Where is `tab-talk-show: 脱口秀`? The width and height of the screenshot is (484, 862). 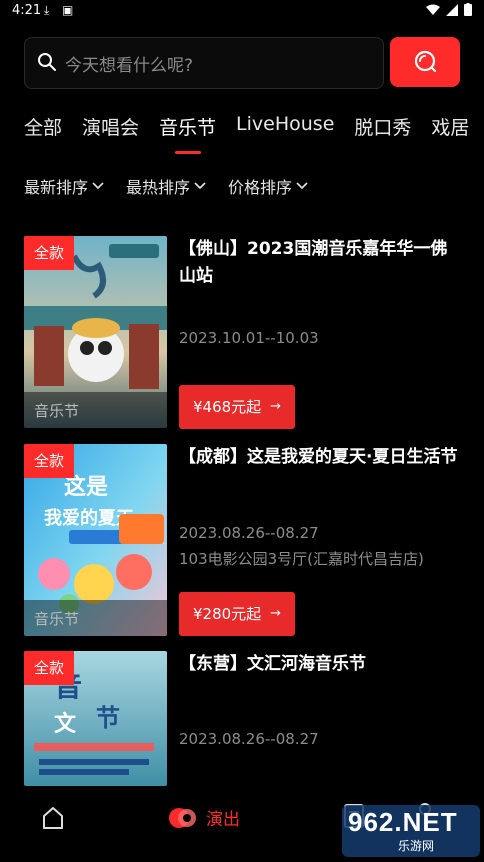
tab-talk-show: 脱口秀 is located at coordinates (382, 138).